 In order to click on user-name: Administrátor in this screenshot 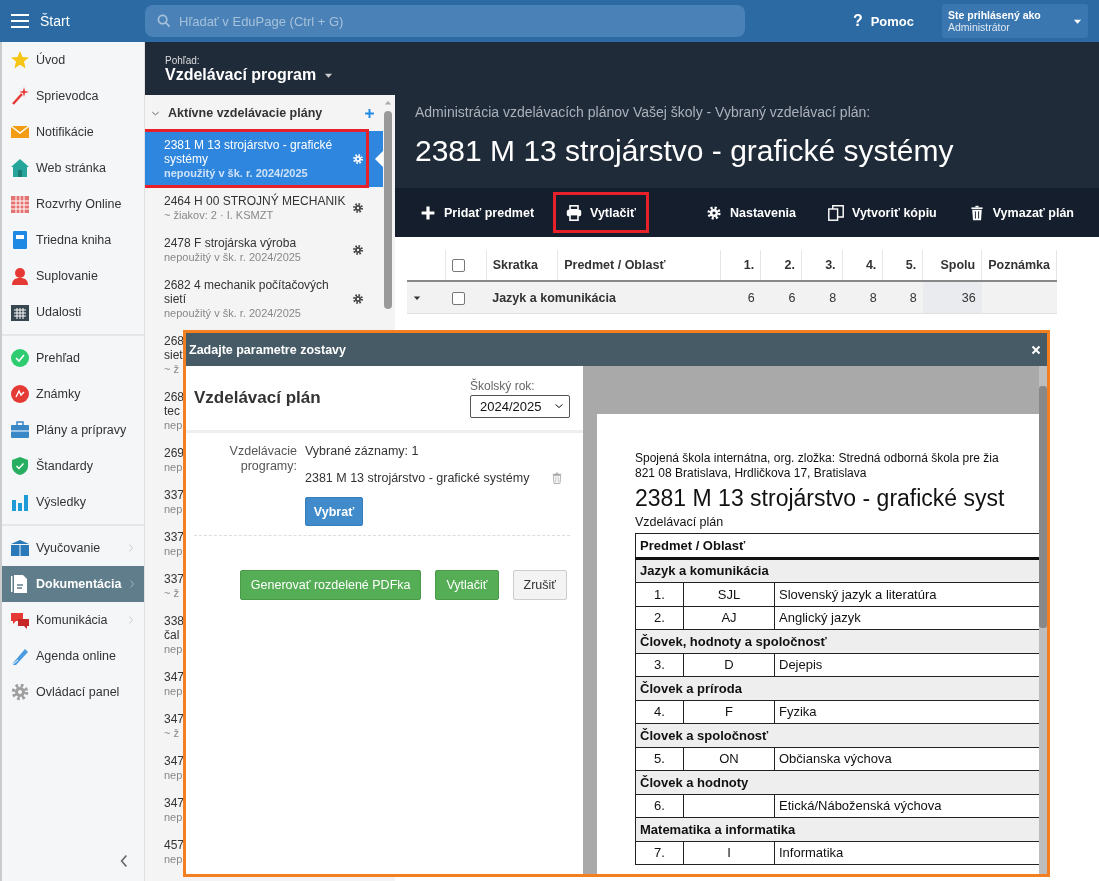, I will do `click(979, 27)`.